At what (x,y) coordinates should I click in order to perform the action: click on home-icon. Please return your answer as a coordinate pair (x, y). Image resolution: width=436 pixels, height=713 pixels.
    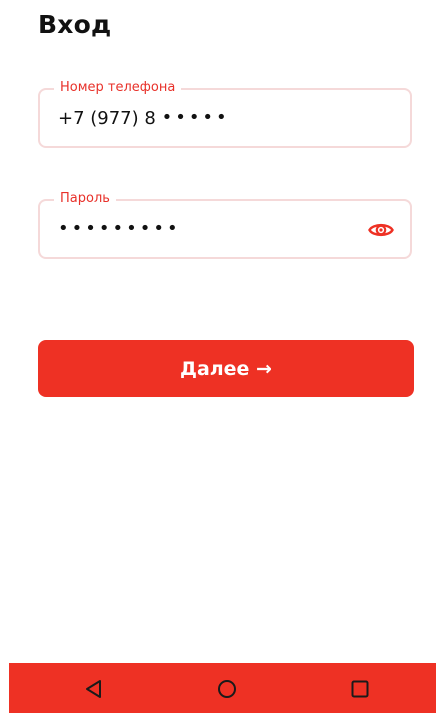
    Looking at the image, I should click on (227, 689).